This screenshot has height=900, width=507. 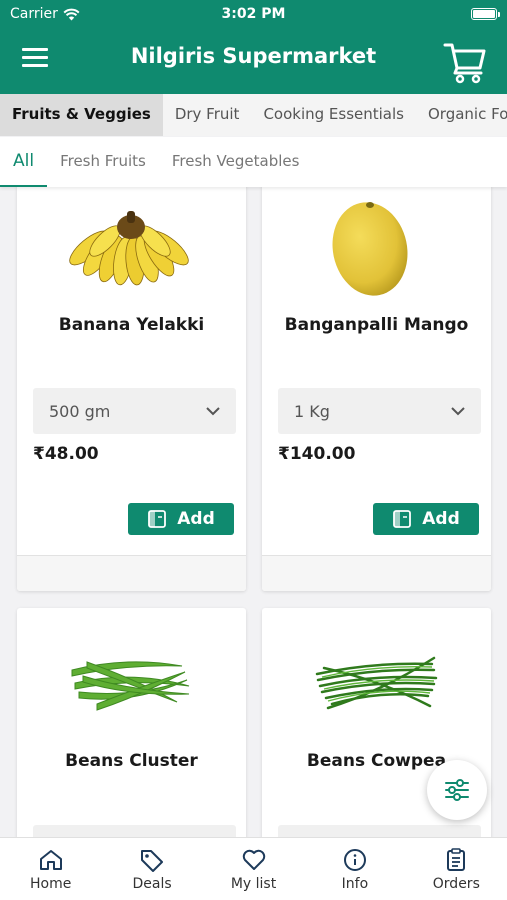 What do you see at coordinates (355, 884) in the screenshot?
I see `nav-info-label: Info` at bounding box center [355, 884].